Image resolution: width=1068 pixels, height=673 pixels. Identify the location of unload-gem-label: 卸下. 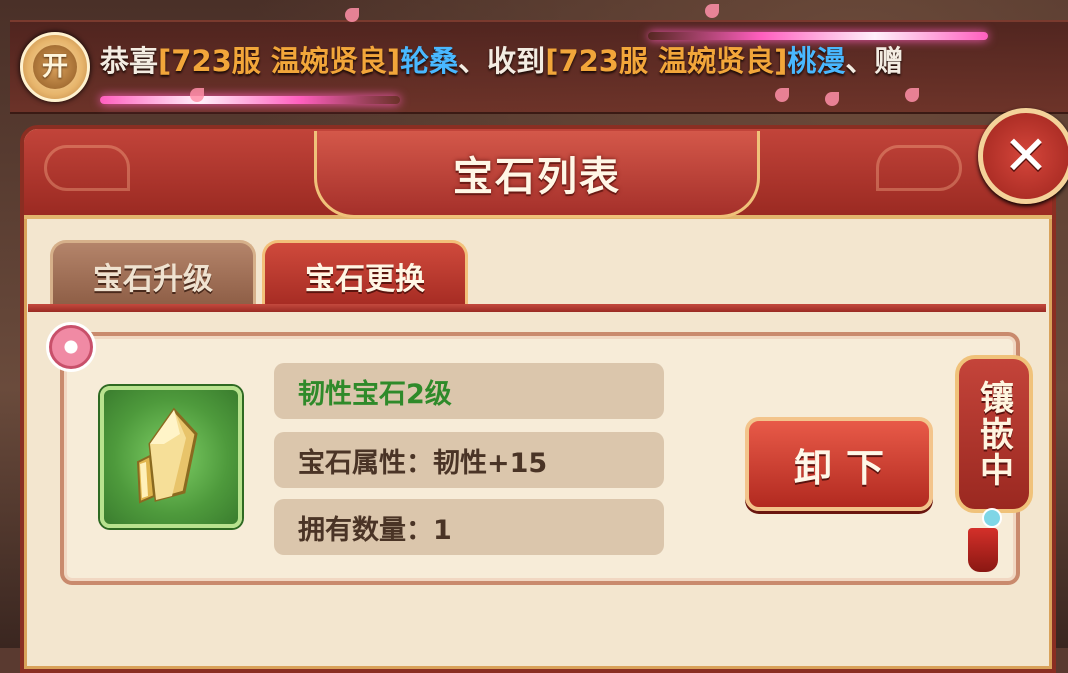
(845, 467).